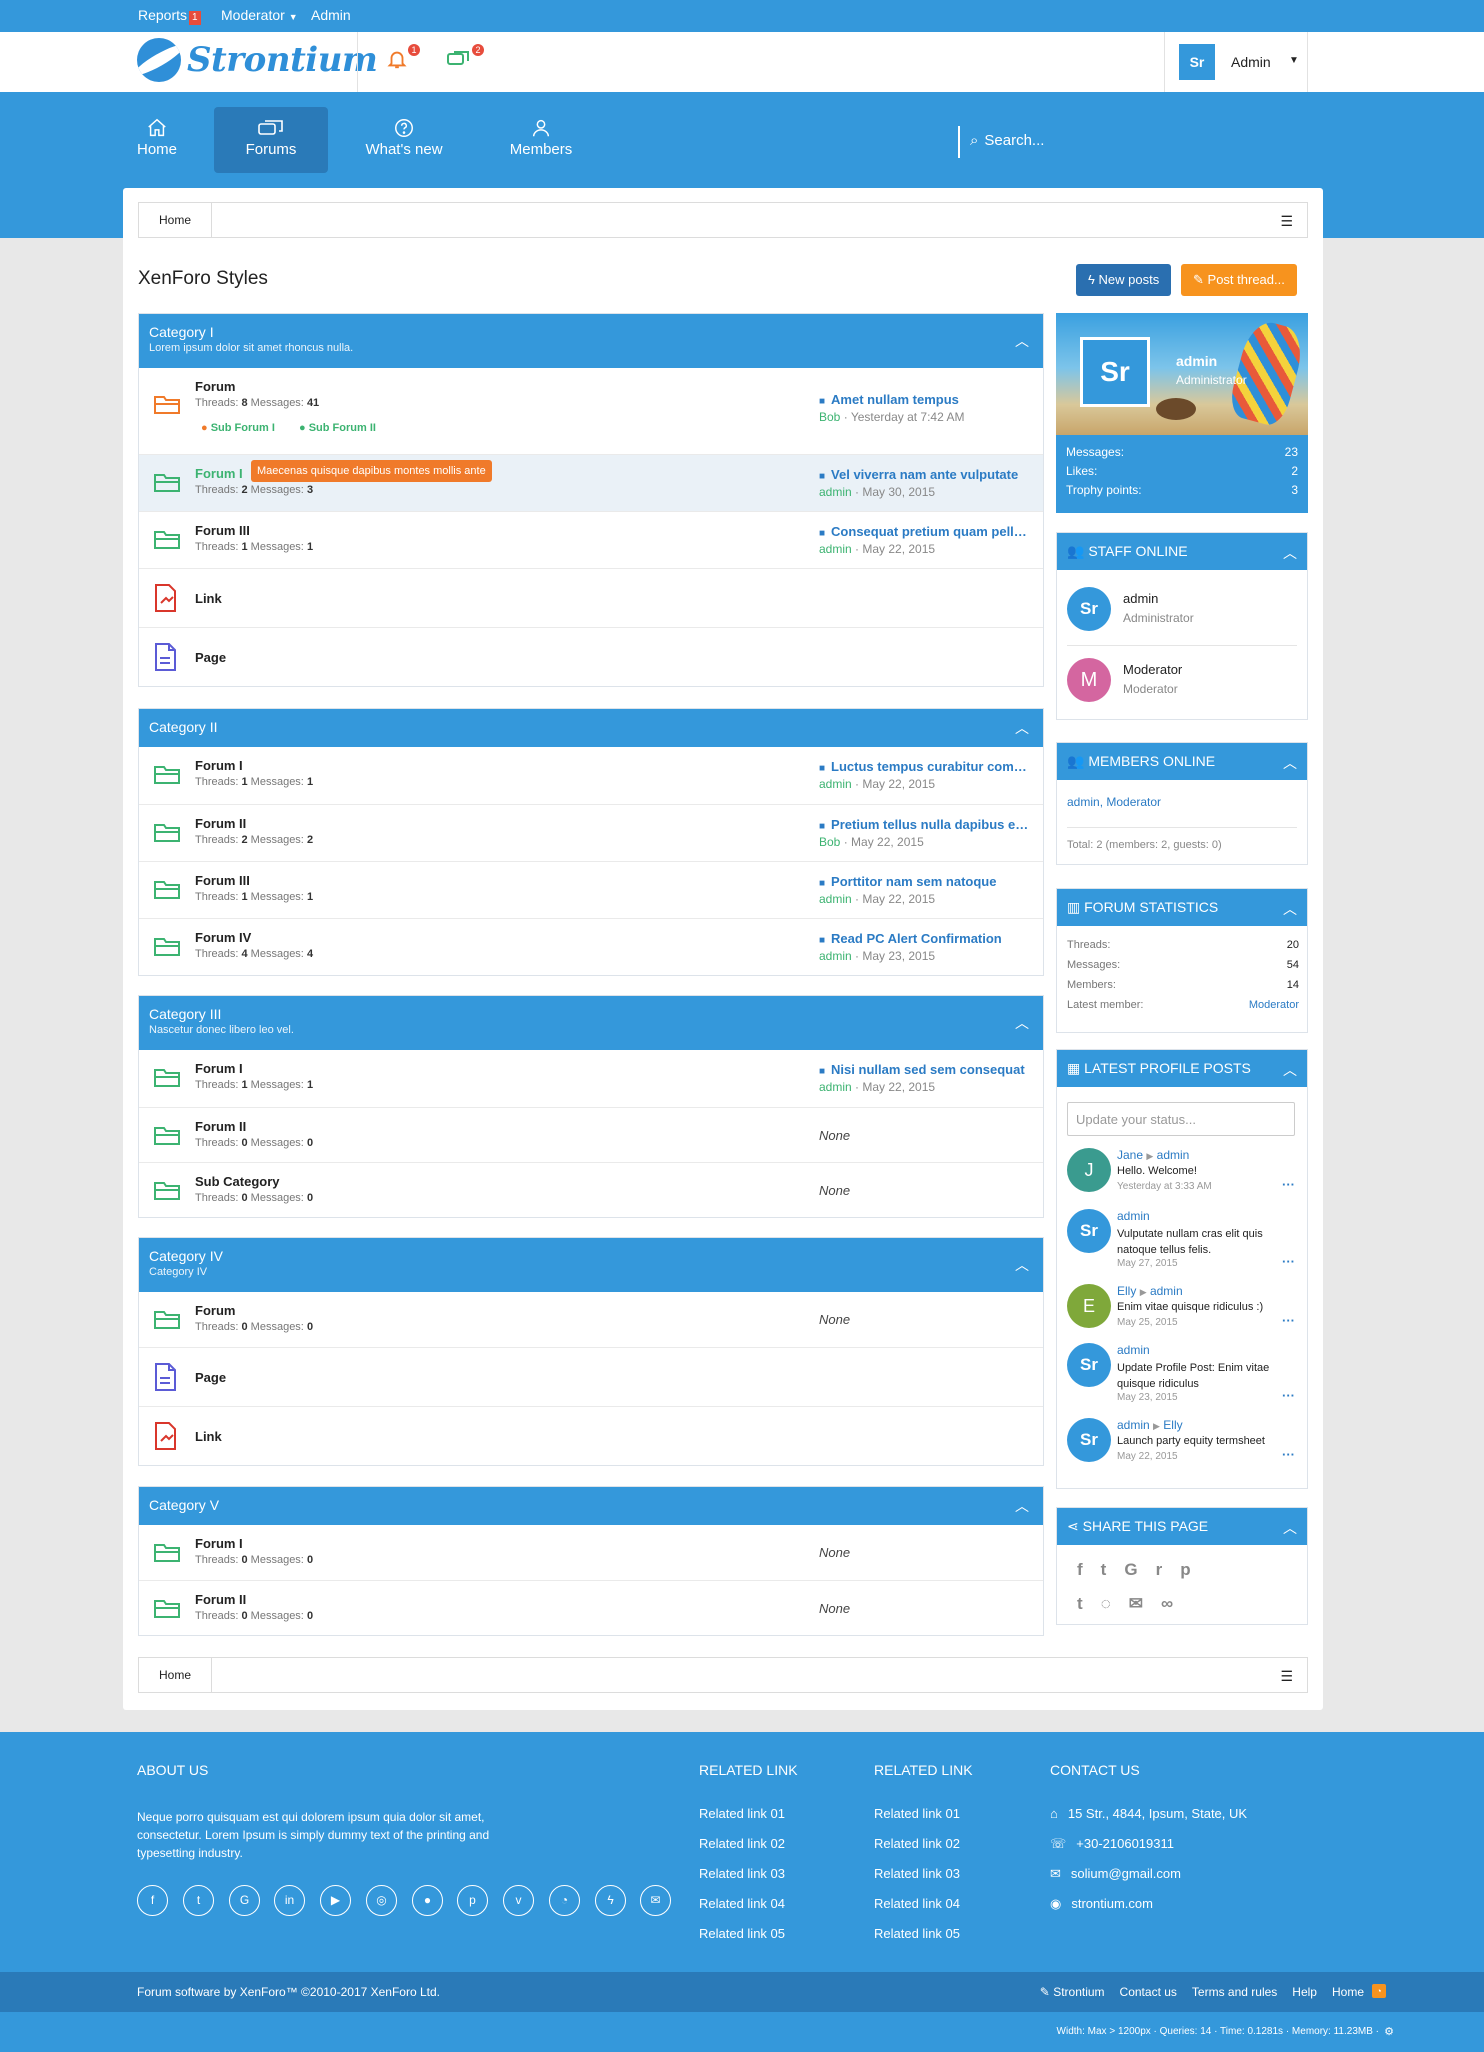 This screenshot has height=2052, width=1484. I want to click on staff-online-header: 👥 Staff online ︿, so click(1182, 551).